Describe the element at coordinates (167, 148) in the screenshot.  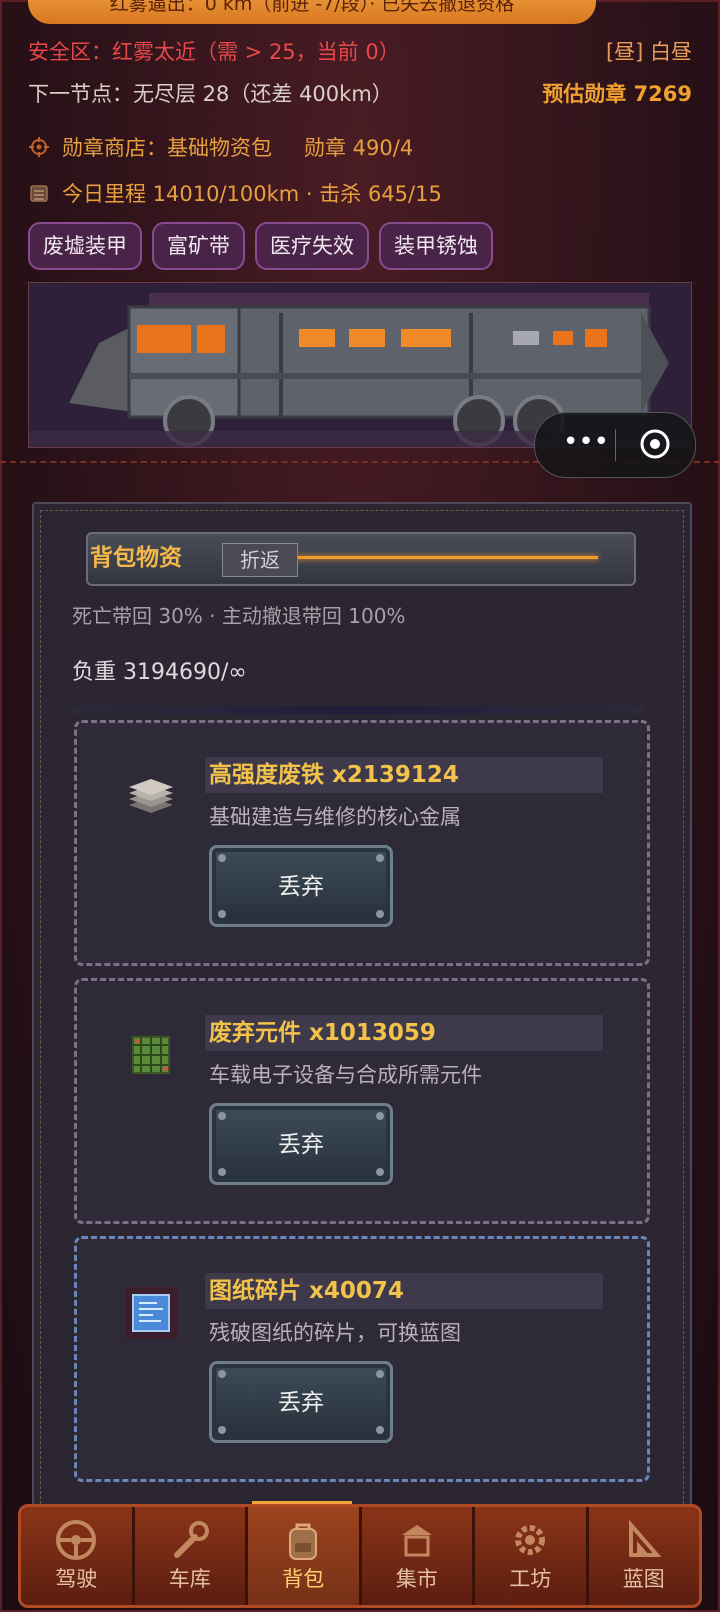
I see `medal-shop-label: 勋章商店：基础物资包` at that location.